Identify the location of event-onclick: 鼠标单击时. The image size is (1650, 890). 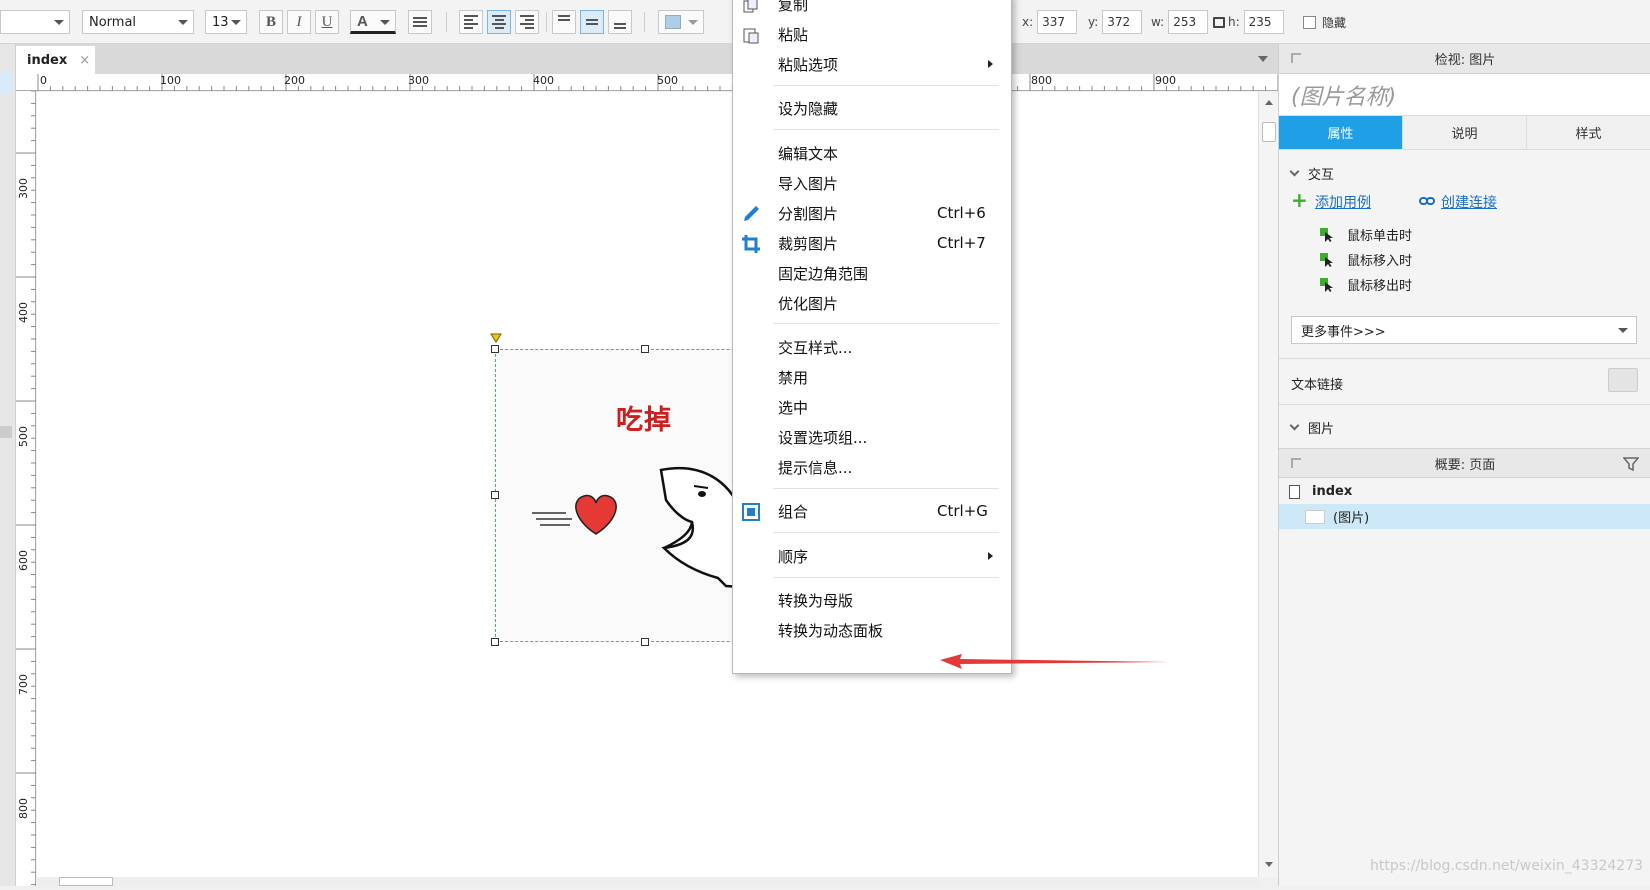
(1365, 234).